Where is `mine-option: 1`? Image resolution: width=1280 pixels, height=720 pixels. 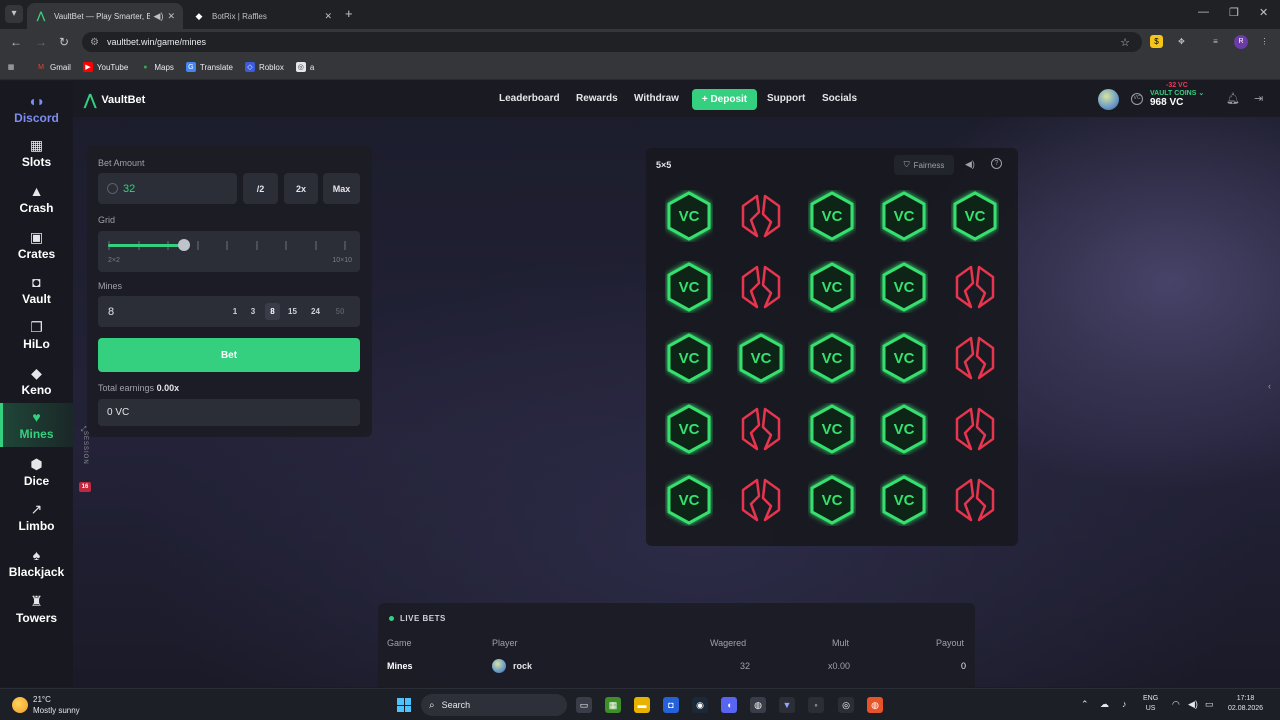 mine-option: 1 is located at coordinates (235, 311).